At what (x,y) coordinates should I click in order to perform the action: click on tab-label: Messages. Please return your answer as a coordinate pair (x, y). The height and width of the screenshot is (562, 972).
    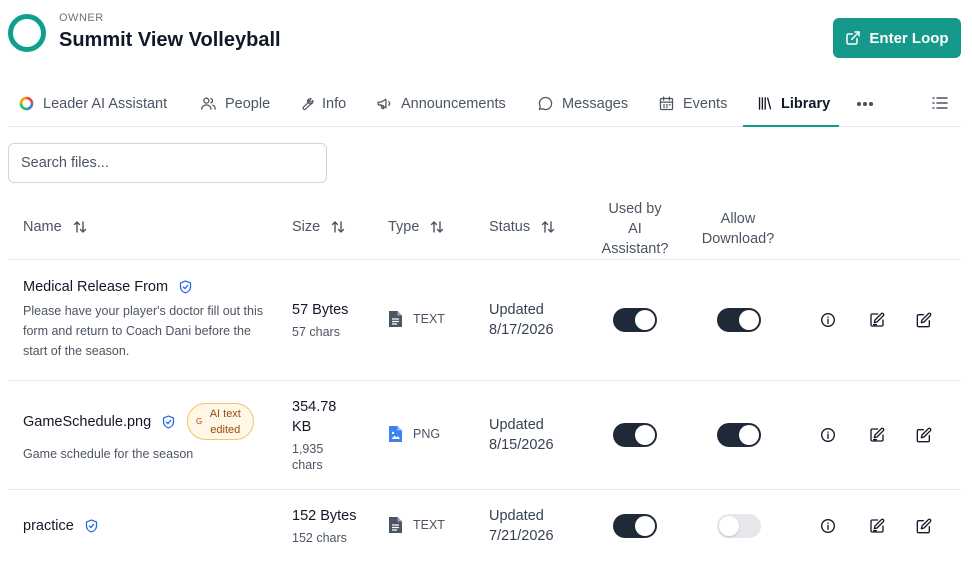
    Looking at the image, I should click on (595, 103).